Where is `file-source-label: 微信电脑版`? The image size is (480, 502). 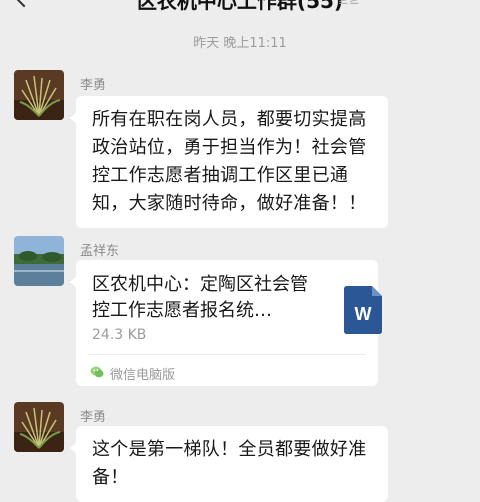 file-source-label: 微信电脑版 is located at coordinates (143, 375).